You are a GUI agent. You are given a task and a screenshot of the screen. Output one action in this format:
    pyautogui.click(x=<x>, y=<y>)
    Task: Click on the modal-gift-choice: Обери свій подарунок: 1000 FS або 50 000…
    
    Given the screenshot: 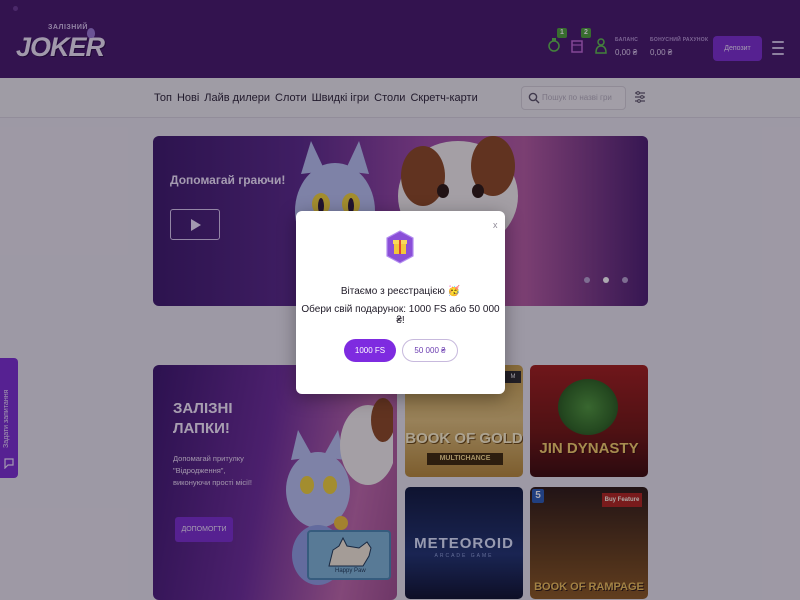 What is the action you would take?
    pyautogui.click(x=400, y=315)
    